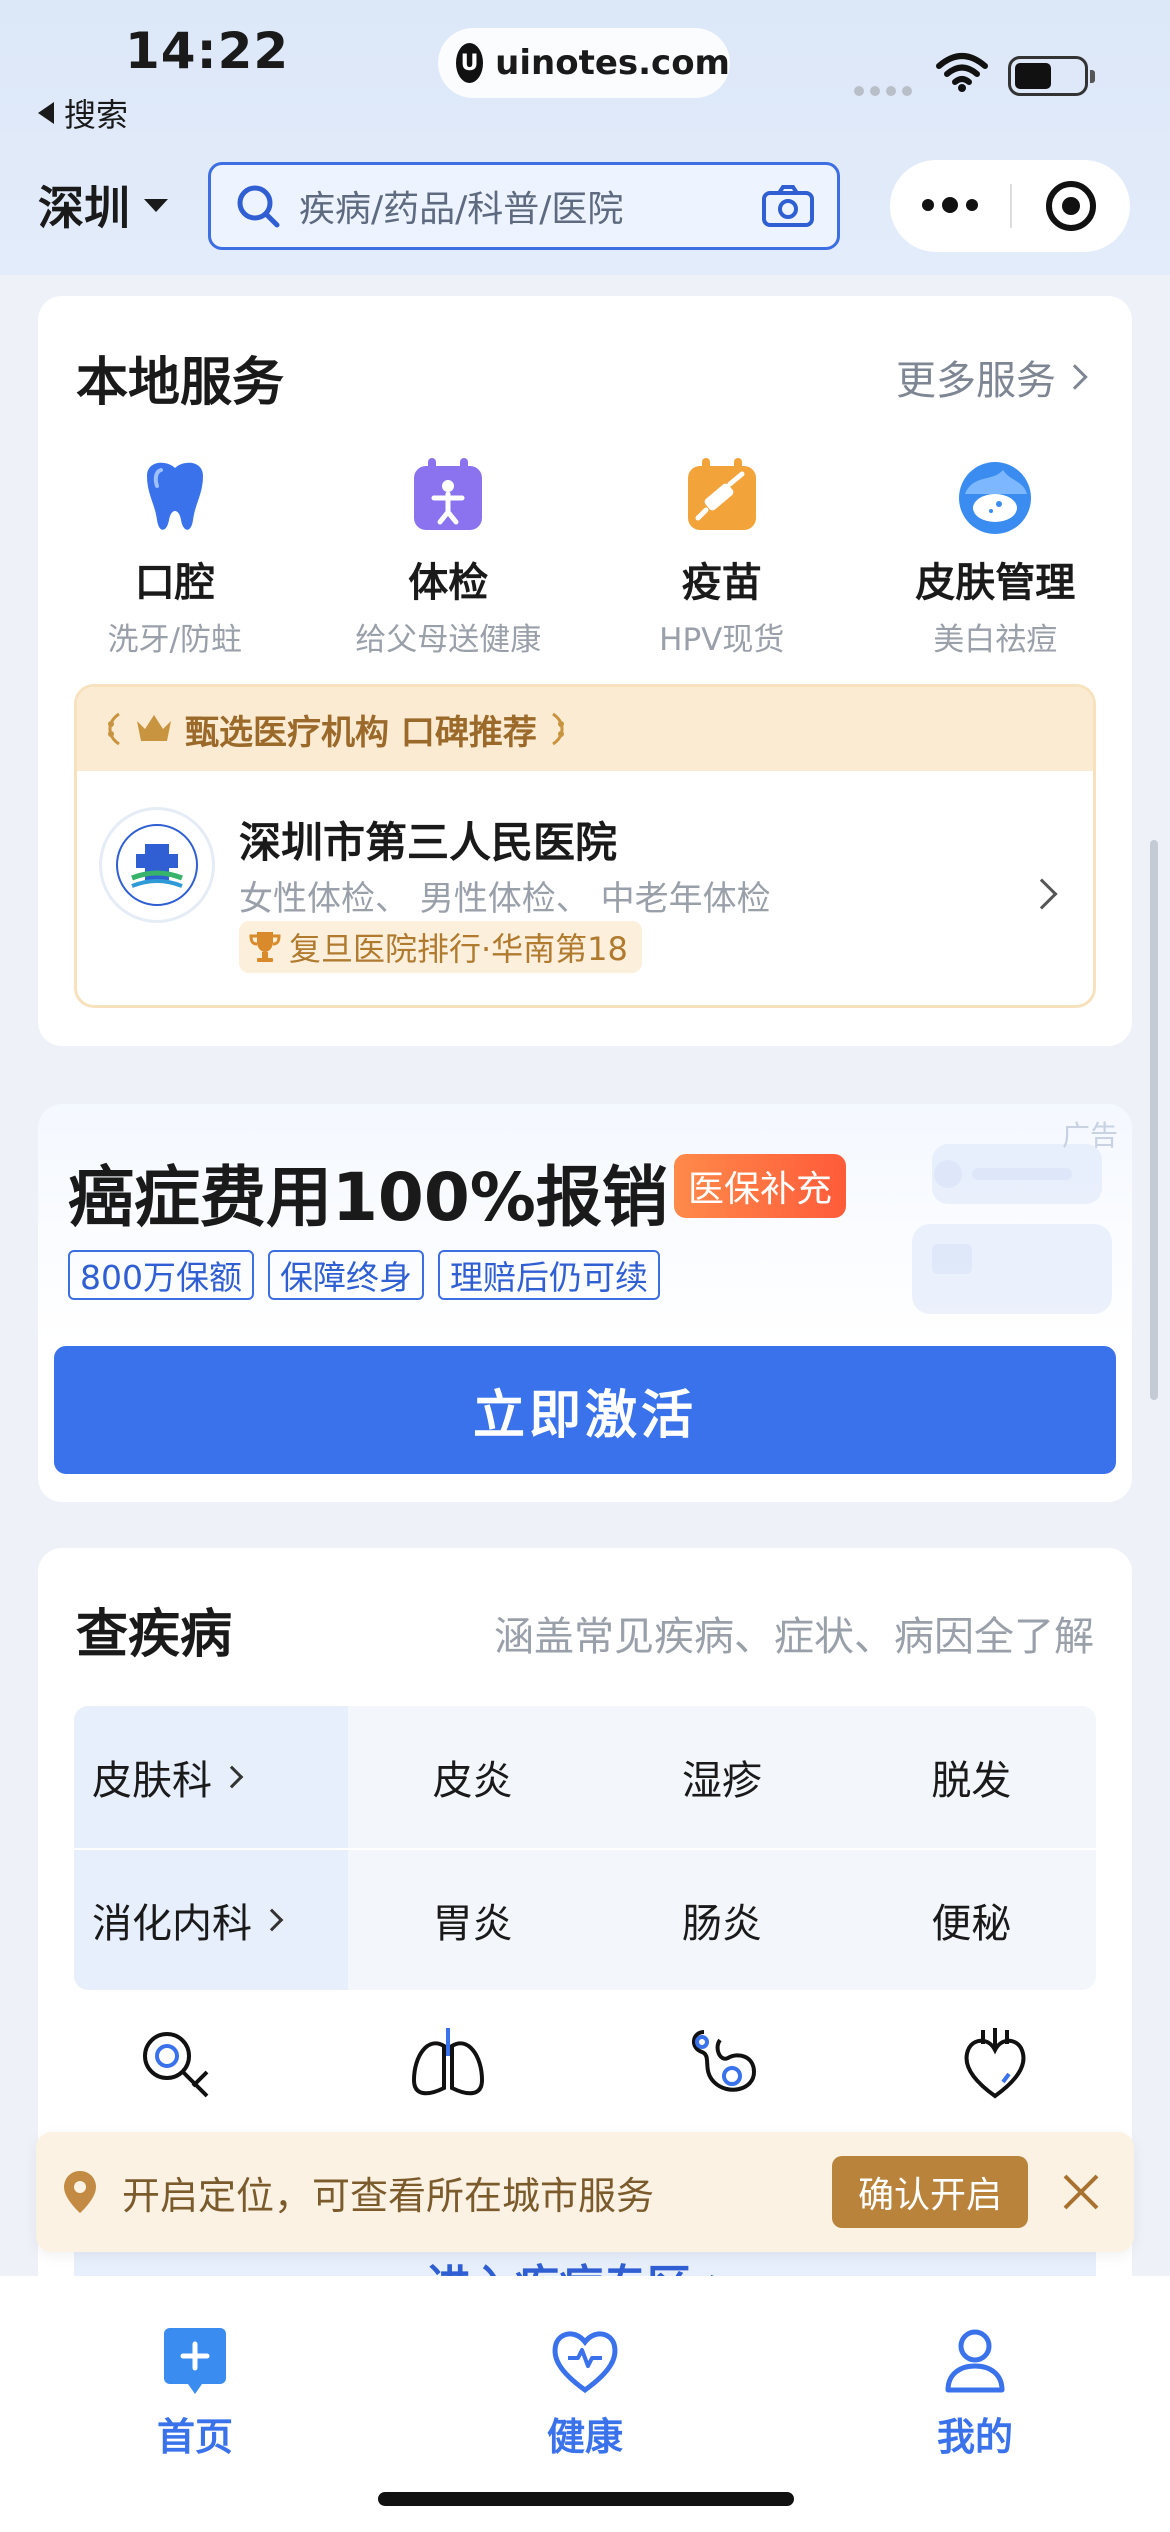 This screenshot has height=2532, width=1170. I want to click on back-to-search-link: 搜索, so click(83, 113).